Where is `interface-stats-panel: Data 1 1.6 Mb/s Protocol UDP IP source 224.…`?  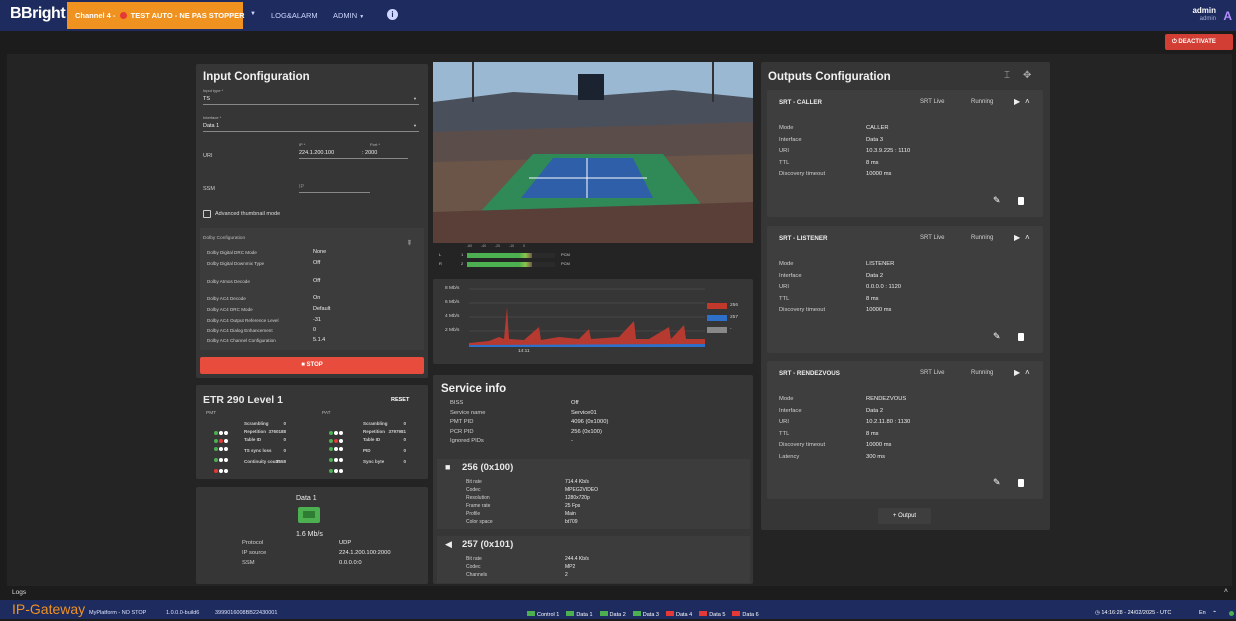
interface-stats-panel: Data 1 1.6 Mb/s Protocol UDP IP source 224.… is located at coordinates (312, 535).